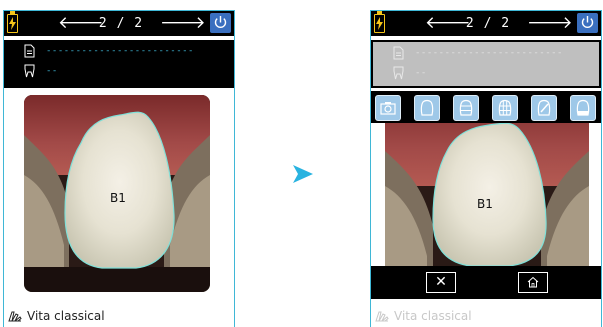  I want to click on tooth-grid-icon, so click(505, 107).